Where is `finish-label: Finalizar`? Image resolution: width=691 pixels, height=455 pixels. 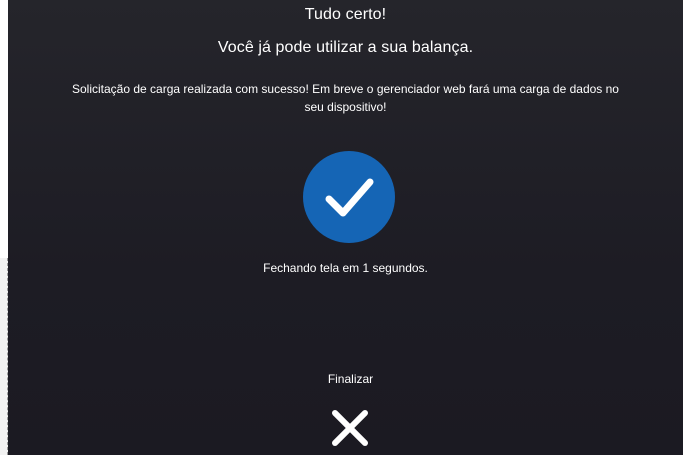 finish-label: Finalizar is located at coordinates (350, 379).